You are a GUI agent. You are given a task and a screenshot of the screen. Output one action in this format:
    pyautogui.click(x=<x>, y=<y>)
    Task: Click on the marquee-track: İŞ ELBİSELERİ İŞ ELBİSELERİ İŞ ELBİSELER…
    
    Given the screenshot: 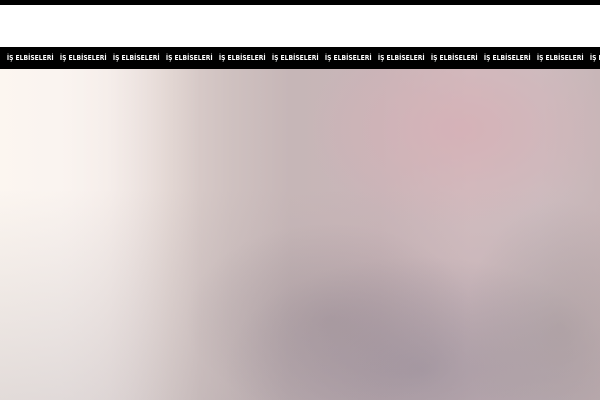 What is the action you would take?
    pyautogui.click(x=300, y=58)
    